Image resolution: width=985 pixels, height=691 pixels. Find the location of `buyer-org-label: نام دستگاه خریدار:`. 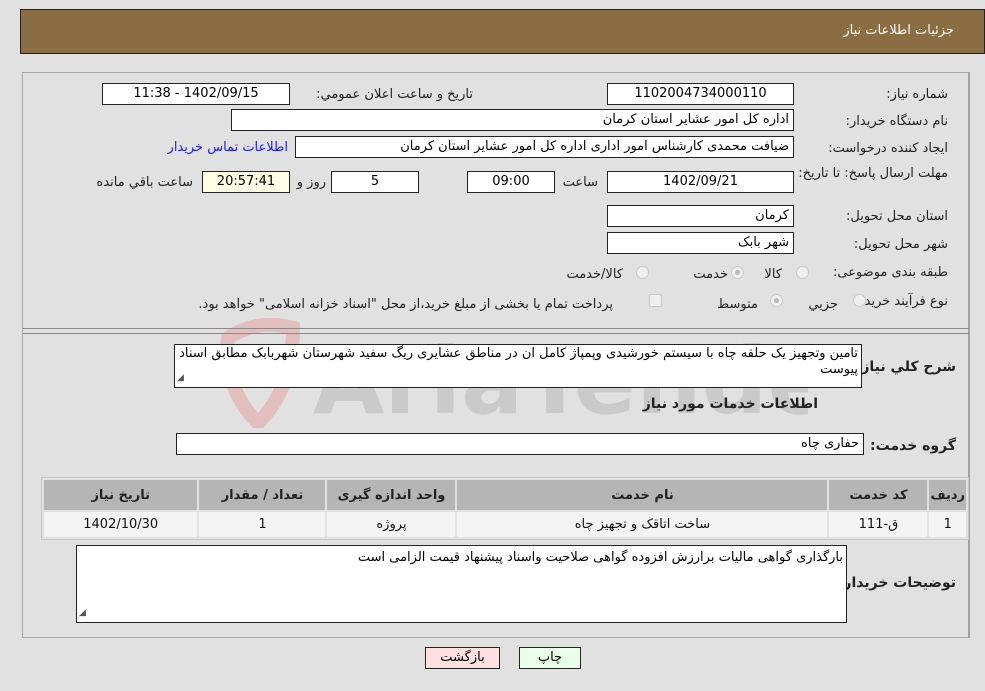

buyer-org-label: نام دستگاه خریدار: is located at coordinates (896, 121).